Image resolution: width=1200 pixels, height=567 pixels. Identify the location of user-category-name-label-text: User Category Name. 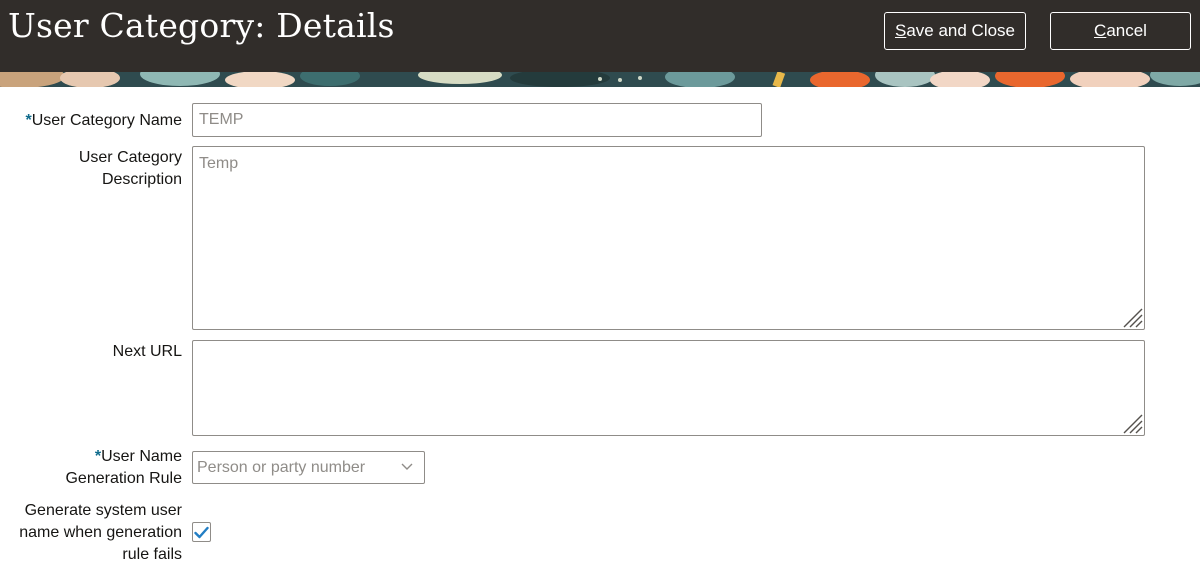
(106, 120).